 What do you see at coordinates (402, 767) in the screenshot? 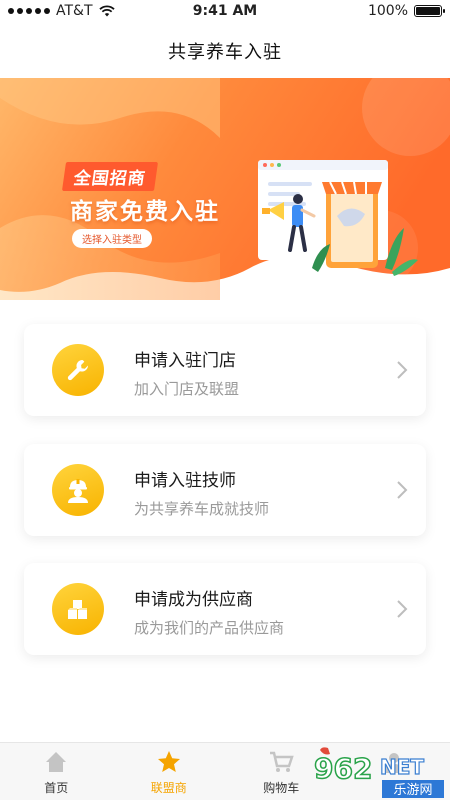
I see `watermark-suffix: NET` at bounding box center [402, 767].